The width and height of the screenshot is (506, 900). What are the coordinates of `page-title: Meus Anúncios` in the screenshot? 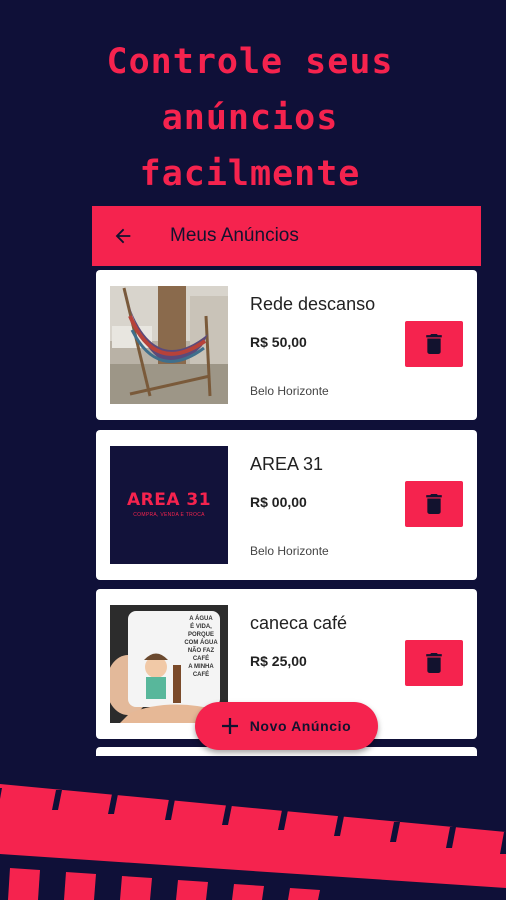 It's located at (234, 235).